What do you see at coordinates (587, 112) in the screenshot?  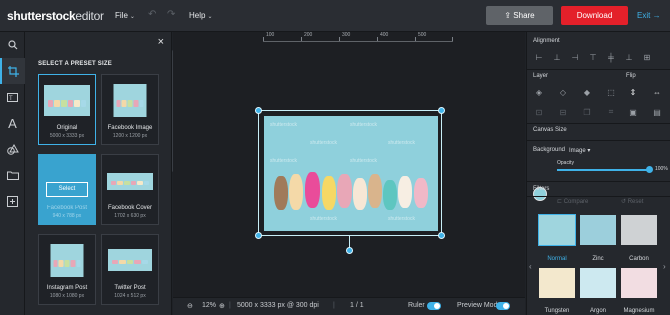 I see `duplicate-icon: ❐` at bounding box center [587, 112].